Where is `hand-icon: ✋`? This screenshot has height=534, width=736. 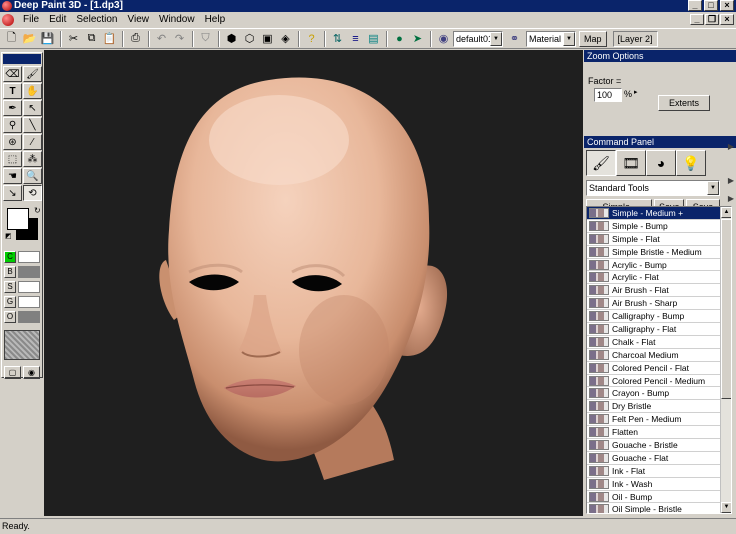 hand-icon: ✋ is located at coordinates (32, 91).